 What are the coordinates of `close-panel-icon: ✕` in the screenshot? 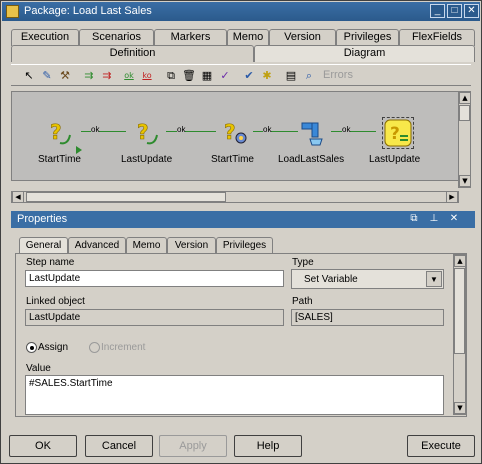 It's located at (454, 219).